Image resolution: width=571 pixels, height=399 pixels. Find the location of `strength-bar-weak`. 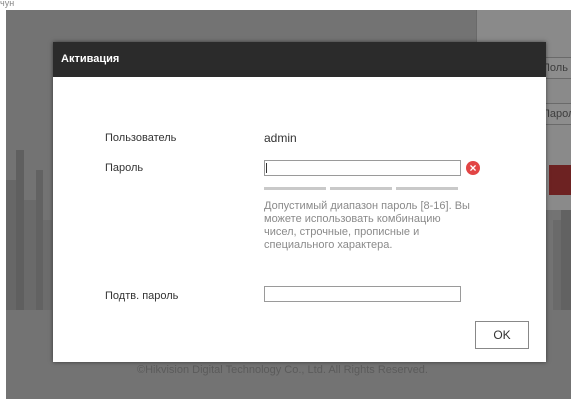

strength-bar-weak is located at coordinates (295, 188).